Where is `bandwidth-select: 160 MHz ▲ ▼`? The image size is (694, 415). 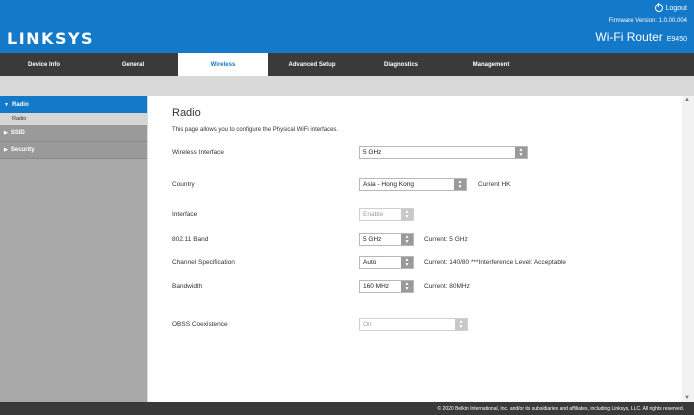 bandwidth-select: 160 MHz ▲ ▼ is located at coordinates (386, 286).